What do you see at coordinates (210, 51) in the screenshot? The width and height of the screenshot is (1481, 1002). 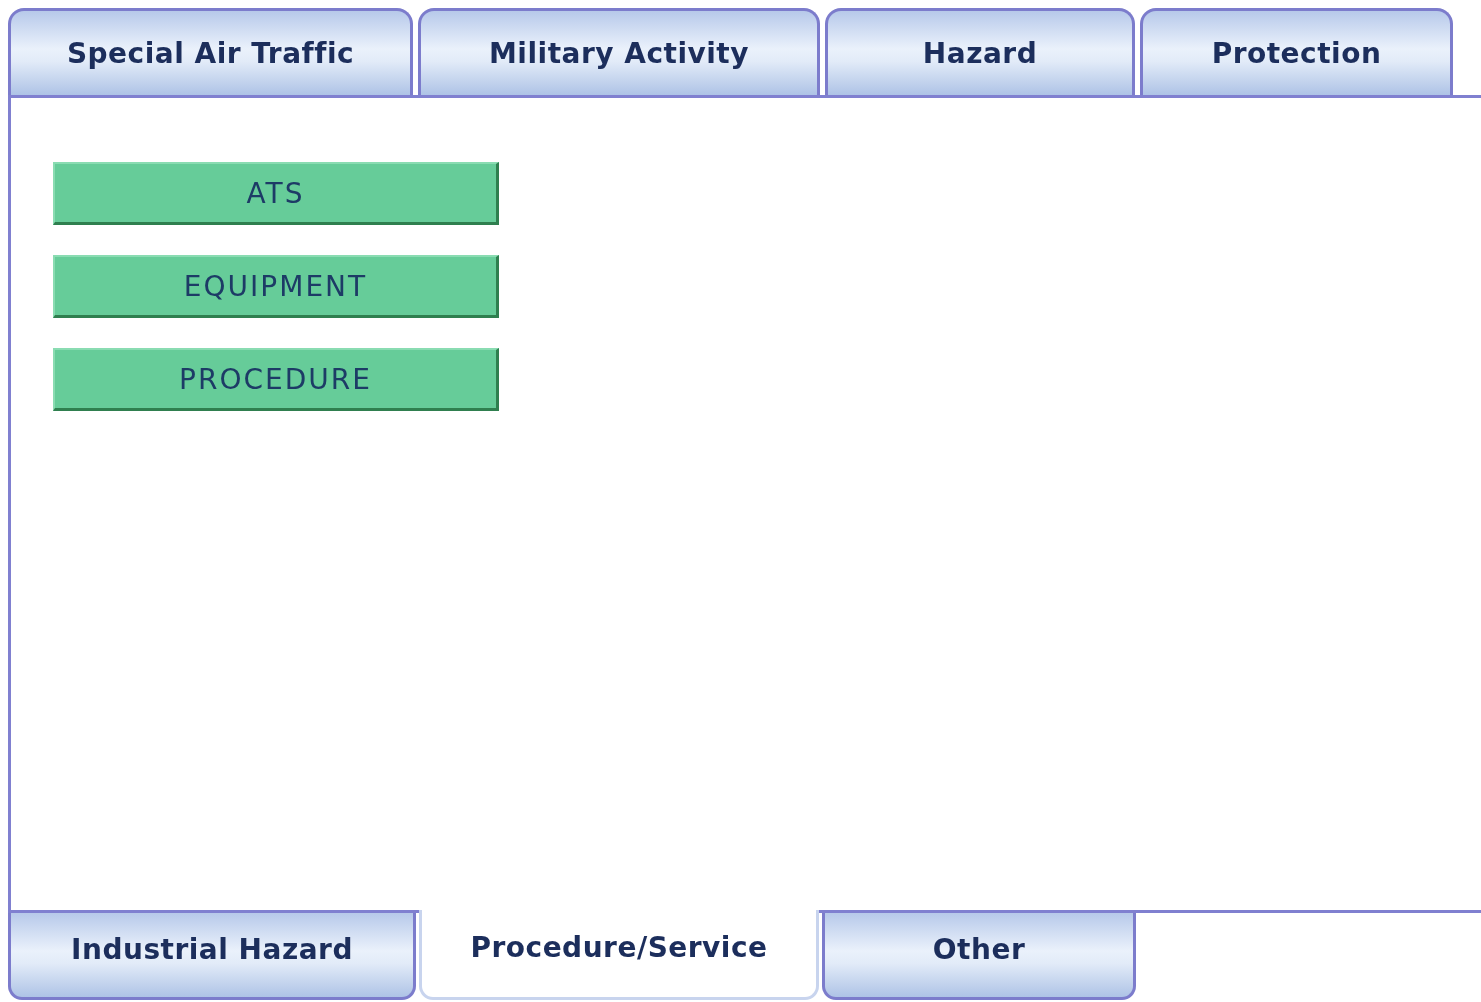 I see `tab: Special Air Traffic` at bounding box center [210, 51].